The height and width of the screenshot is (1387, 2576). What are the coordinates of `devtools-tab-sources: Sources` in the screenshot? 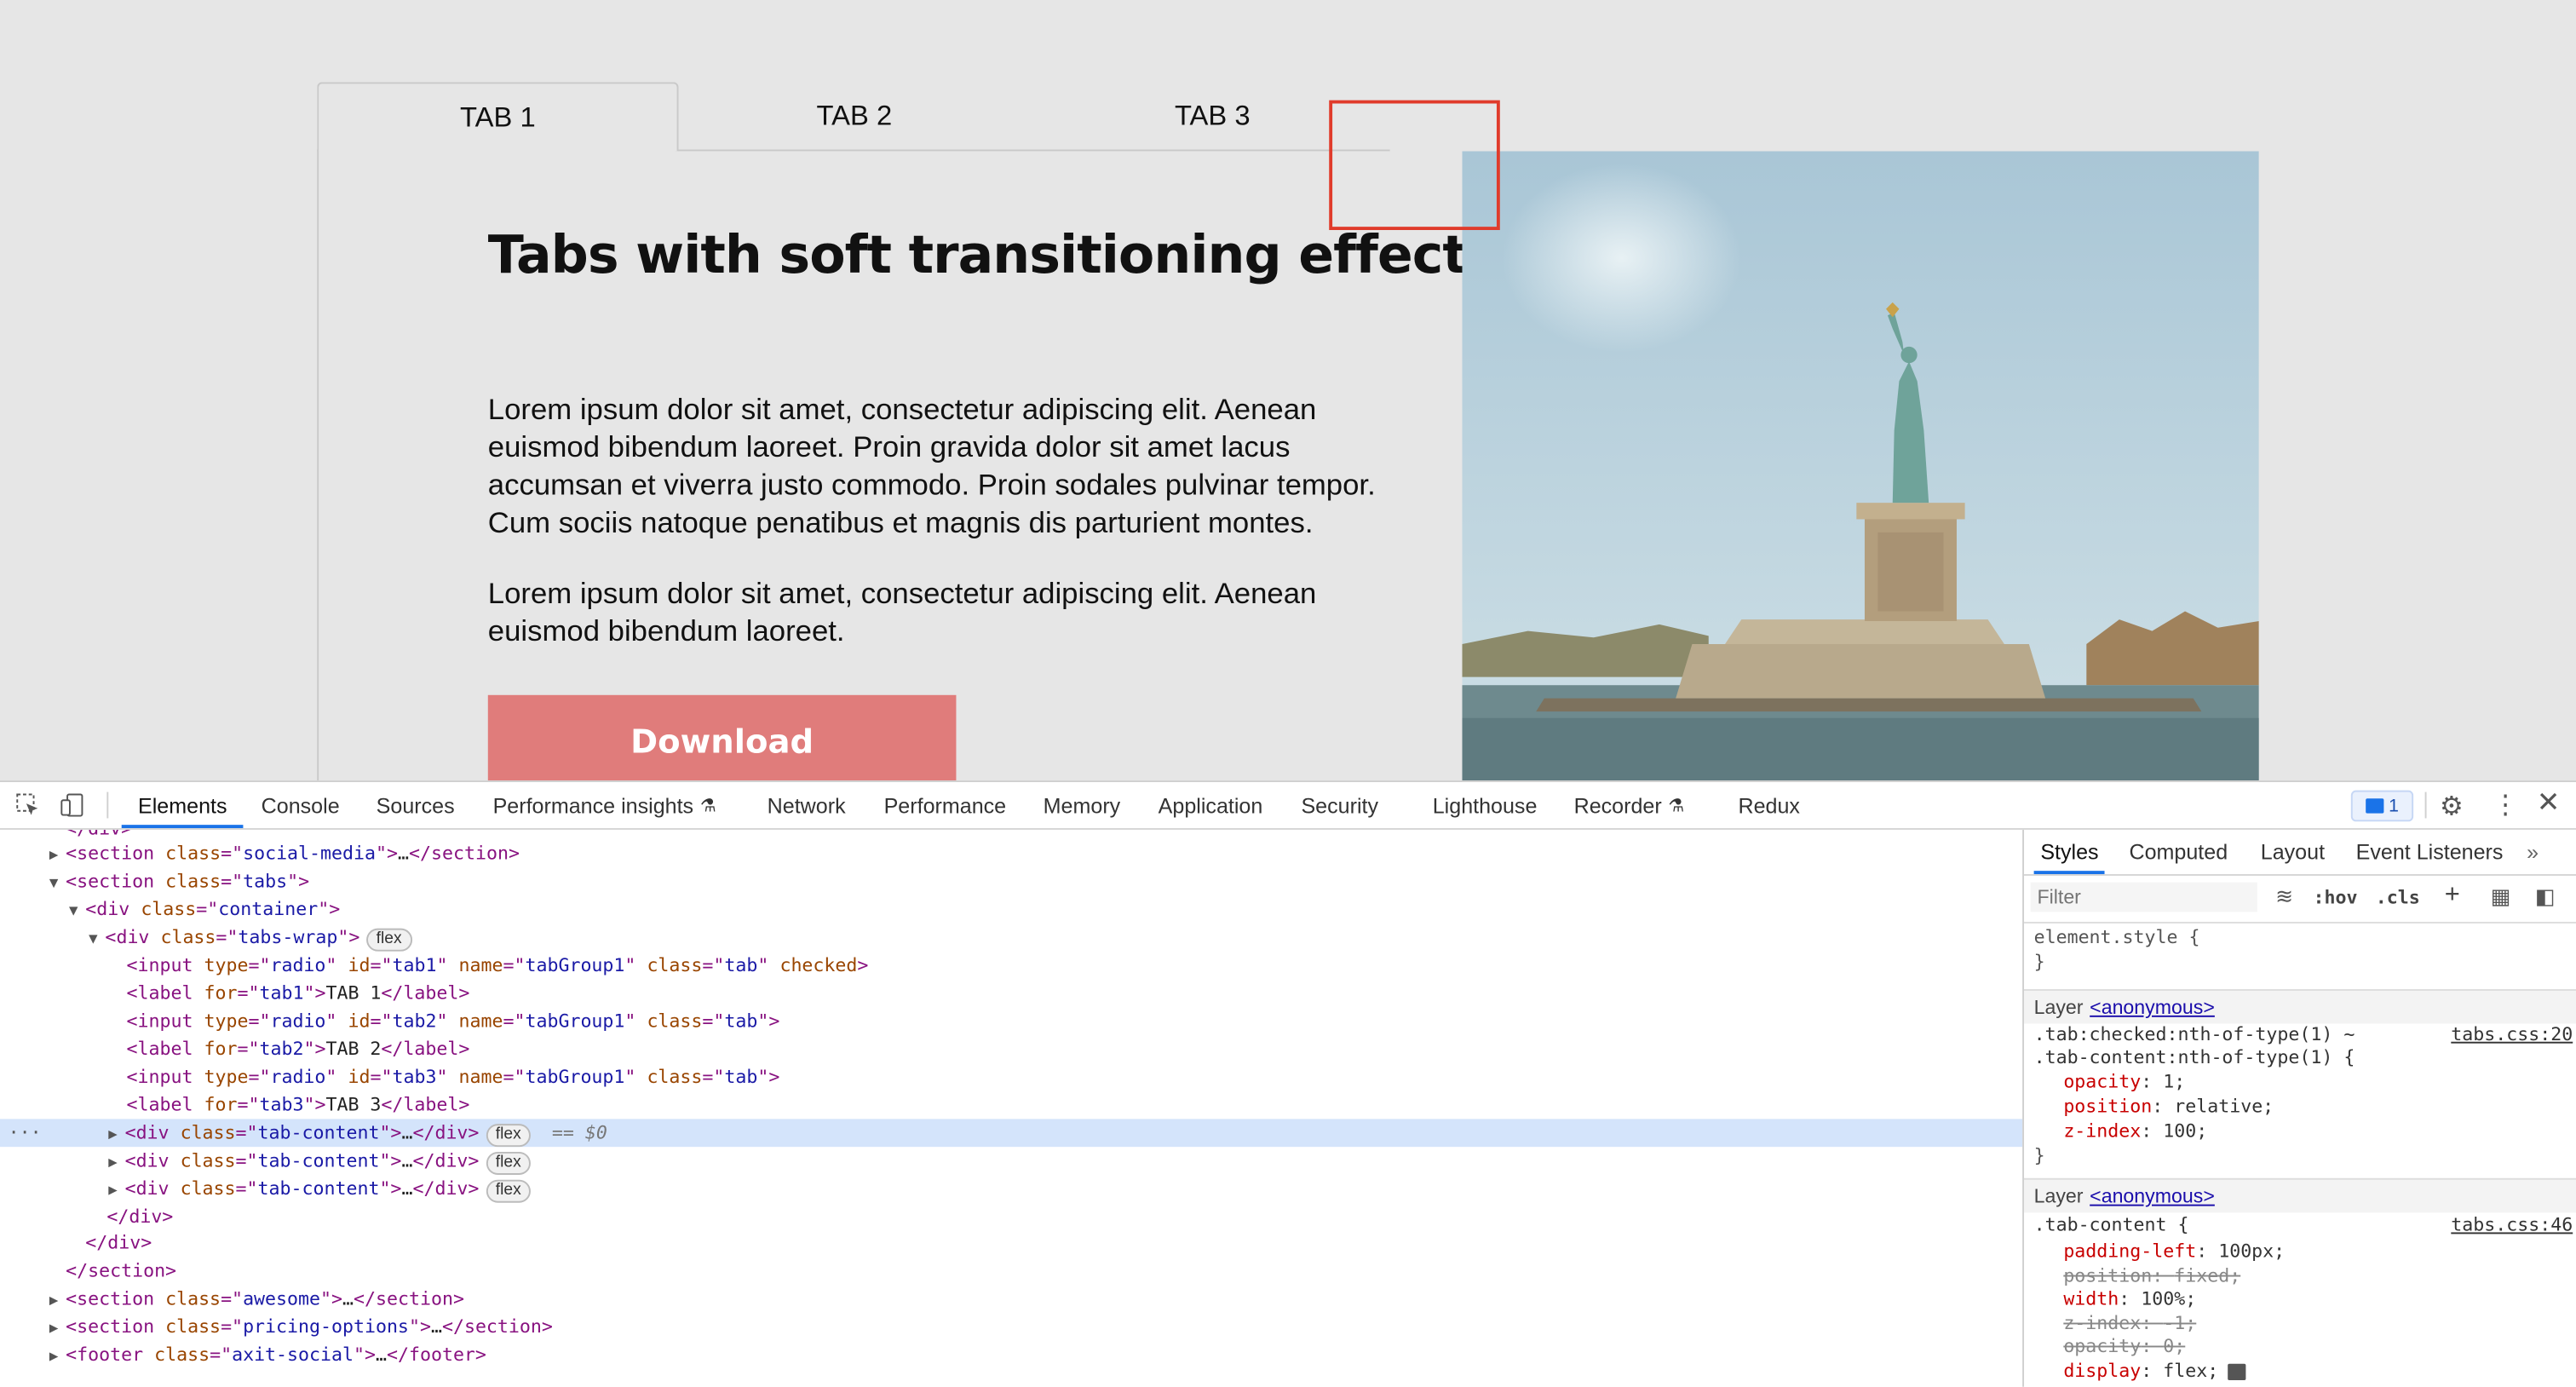 It's located at (416, 805).